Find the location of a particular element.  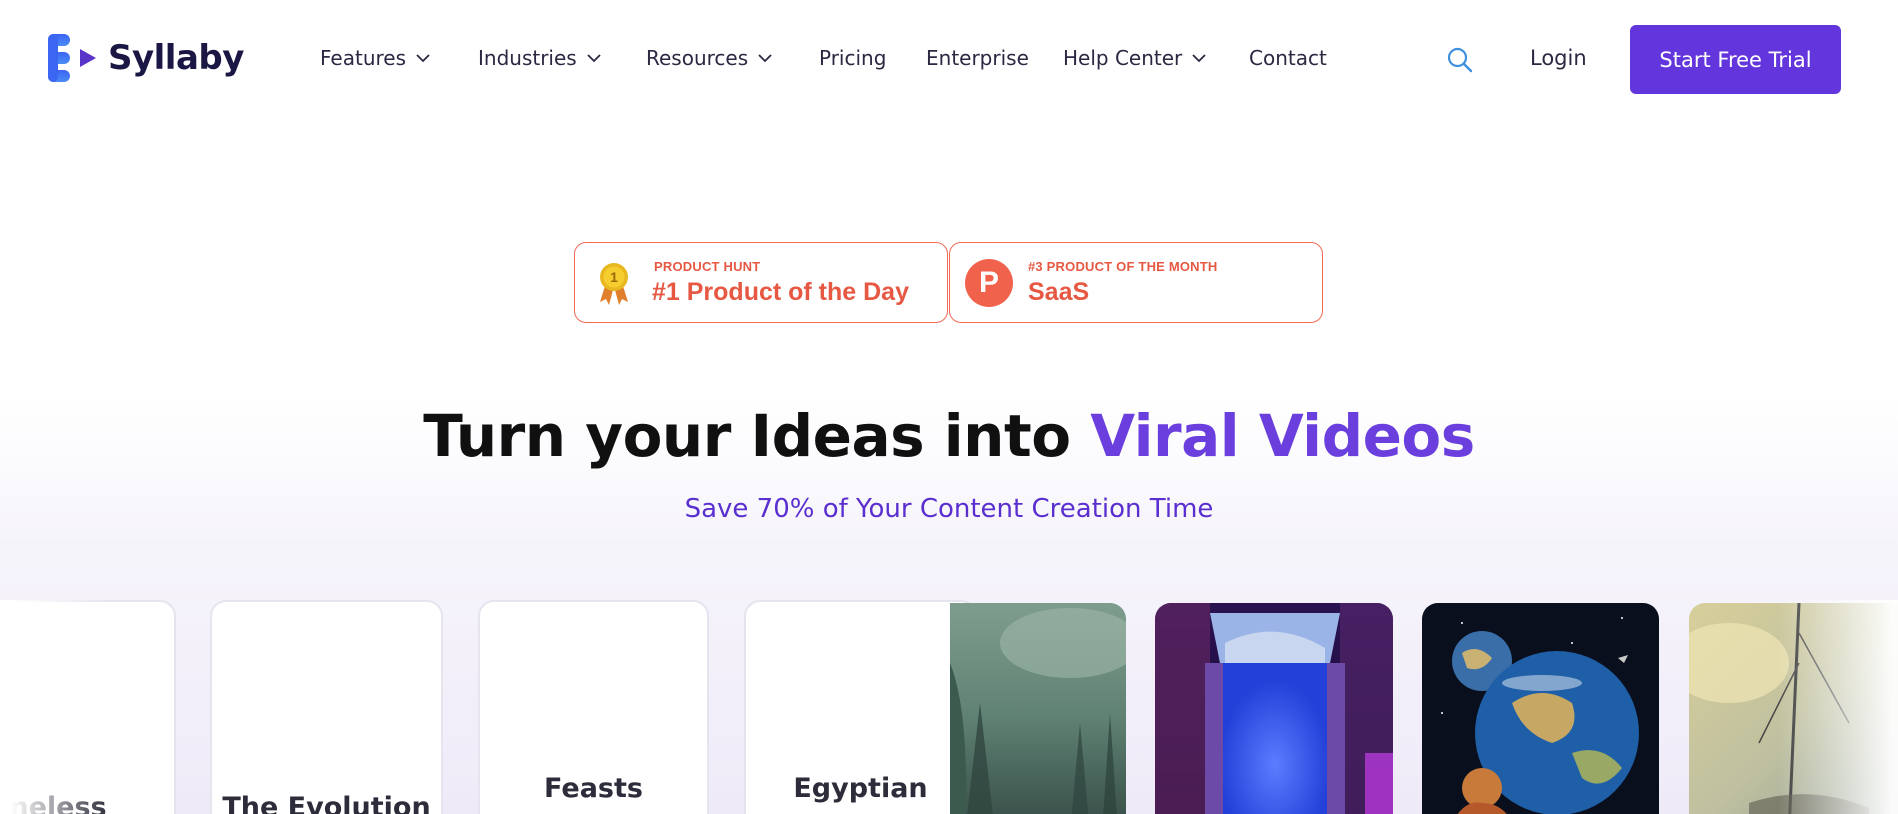

login-link: Login is located at coordinates (1558, 58).